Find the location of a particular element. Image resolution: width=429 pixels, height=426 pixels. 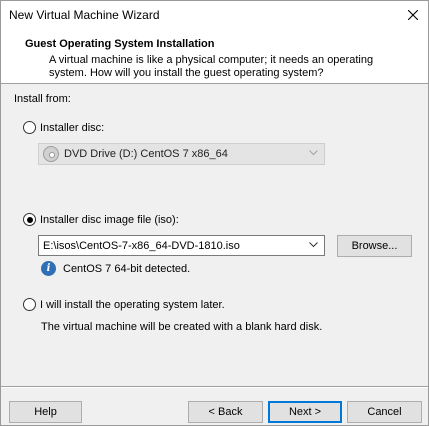

dvd-drive-icon is located at coordinates (51, 154).